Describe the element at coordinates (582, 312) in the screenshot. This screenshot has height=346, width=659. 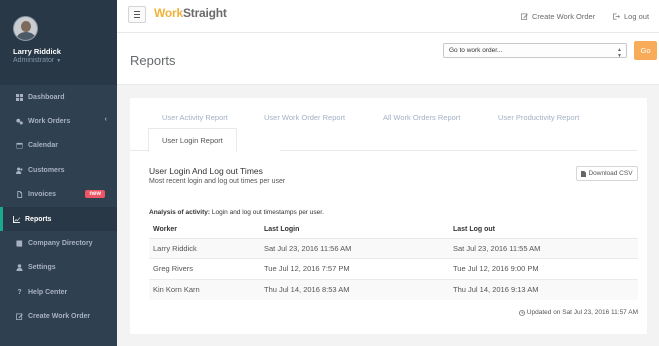
I see `updated-label: Updated on Sat Jul 23, 2016 11:57 AM` at that location.